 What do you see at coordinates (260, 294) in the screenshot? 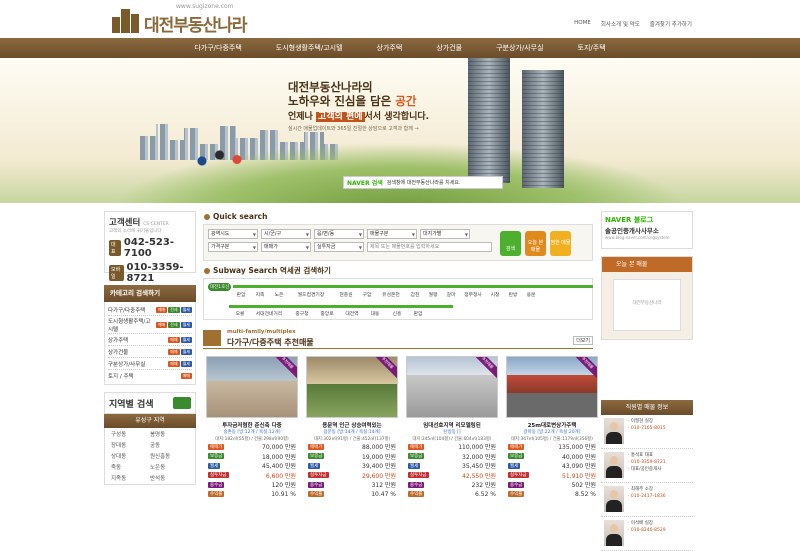
I see `station: 지족` at bounding box center [260, 294].